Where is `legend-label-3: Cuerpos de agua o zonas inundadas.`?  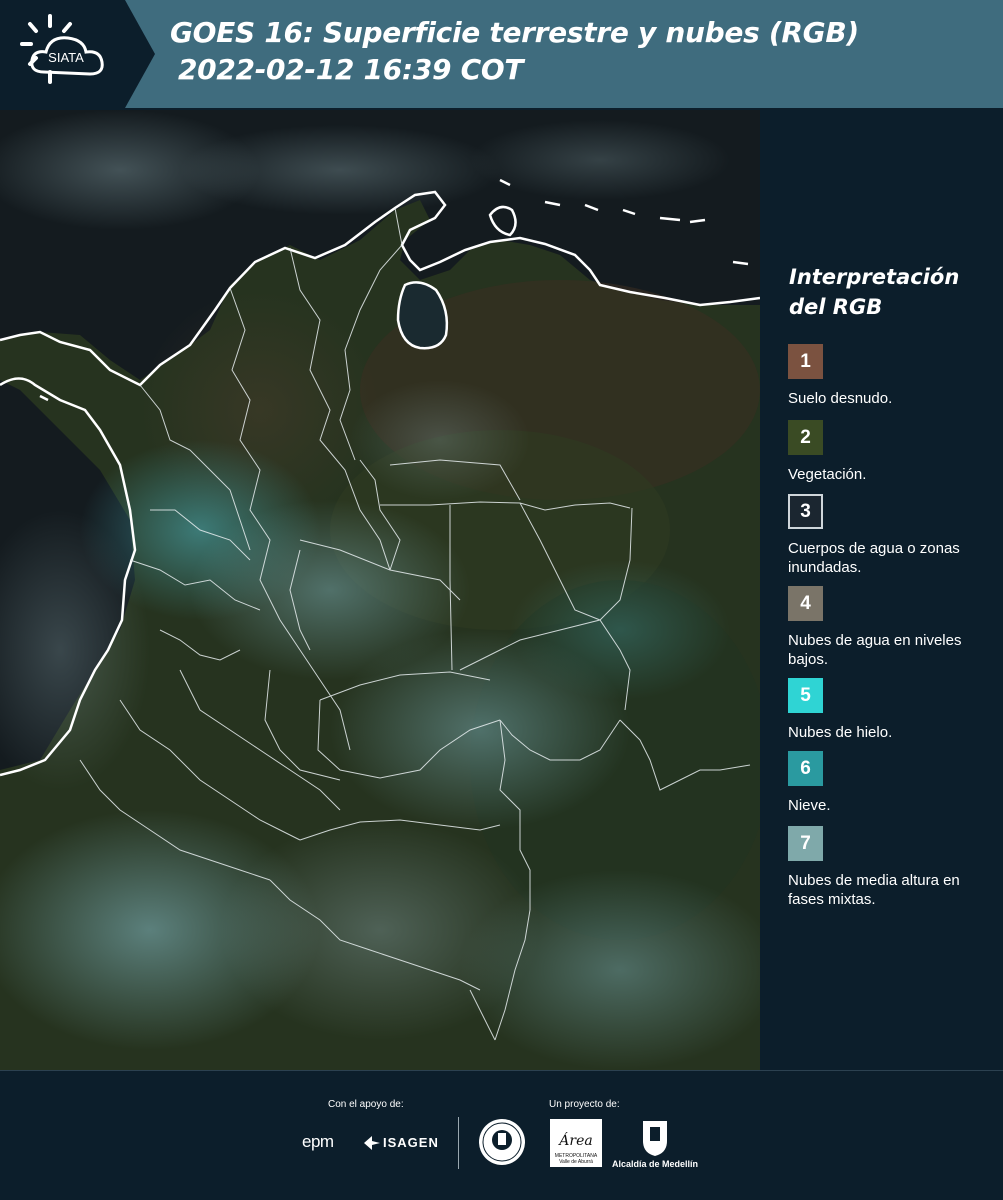 legend-label-3: Cuerpos de agua o zonas inundadas. is located at coordinates (874, 558).